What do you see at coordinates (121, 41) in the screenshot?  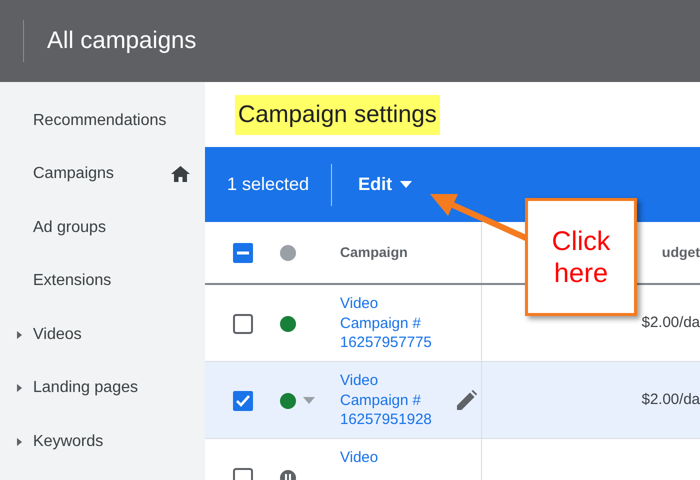 I see `page-header-title: All campaigns` at bounding box center [121, 41].